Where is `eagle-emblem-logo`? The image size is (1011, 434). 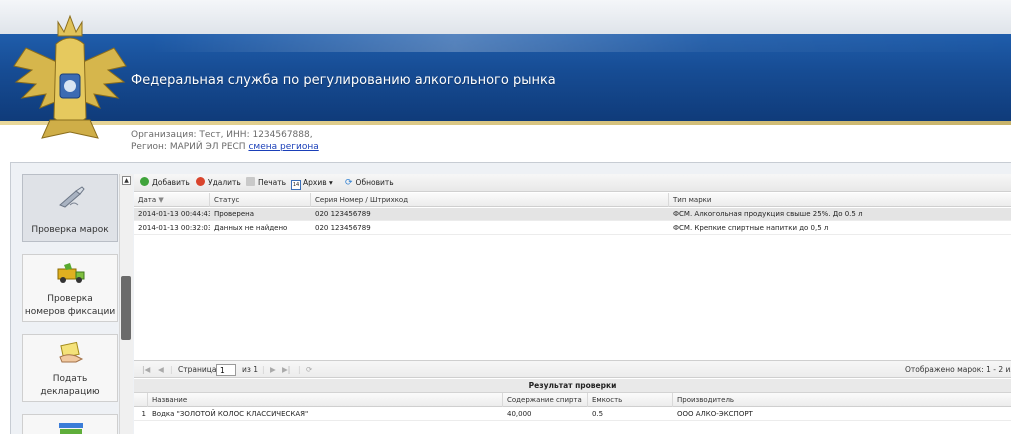
eagle-emblem-logo is located at coordinates (70, 76).